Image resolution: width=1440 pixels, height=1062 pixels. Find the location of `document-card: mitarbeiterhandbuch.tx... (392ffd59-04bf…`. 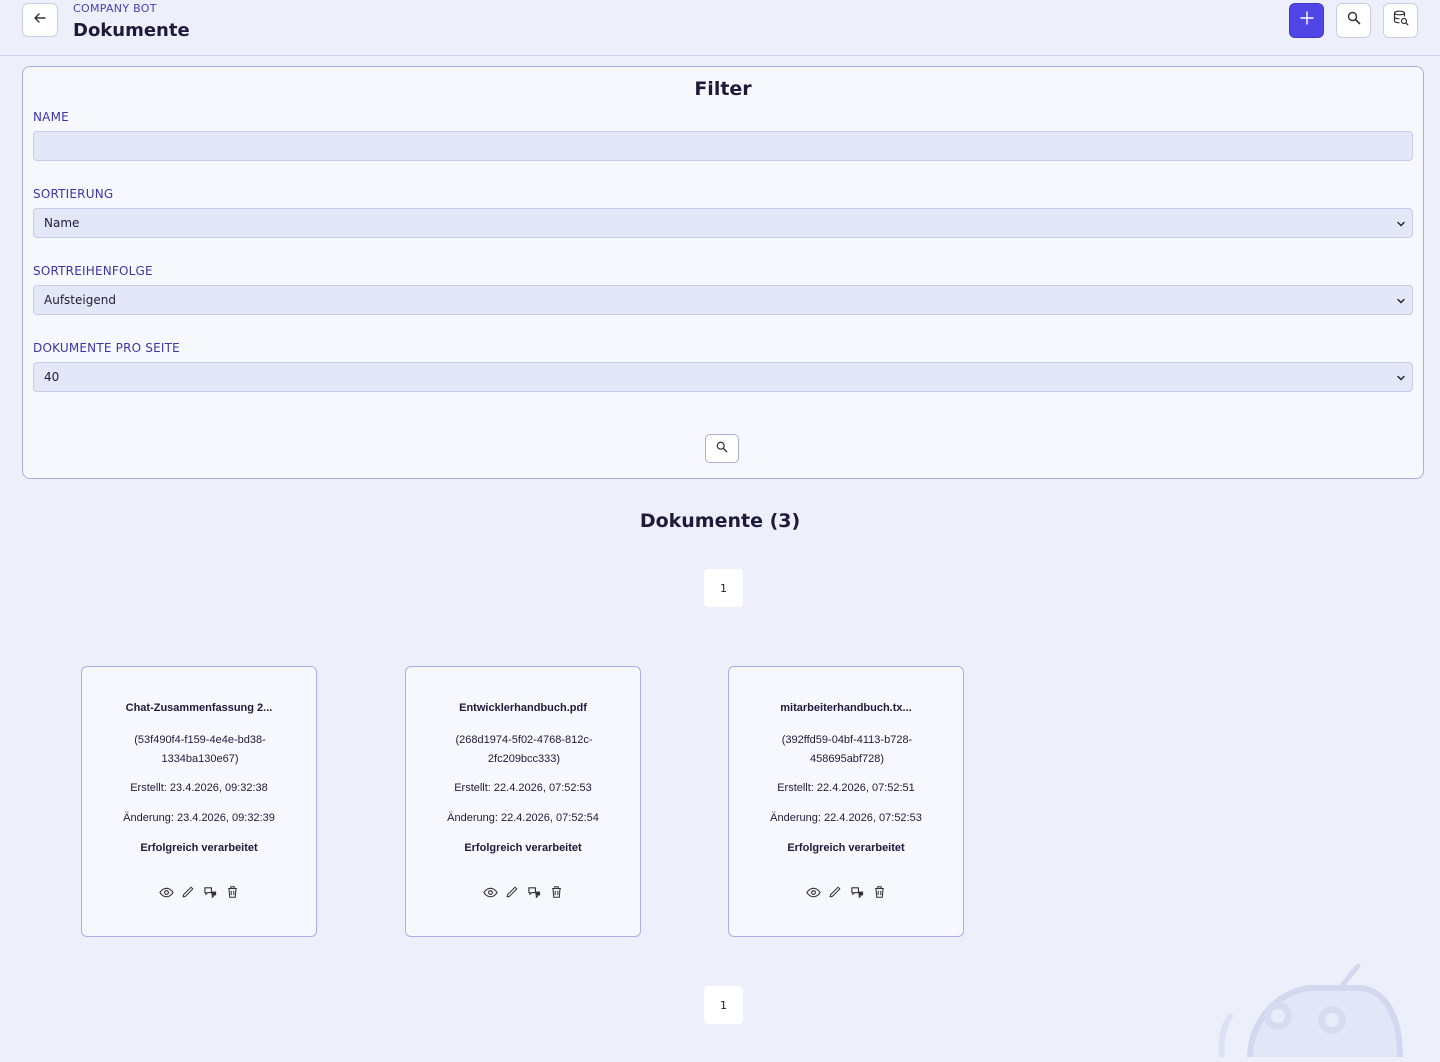

document-card: mitarbeiterhandbuch.tx... (392ffd59-04bf… is located at coordinates (846, 801).